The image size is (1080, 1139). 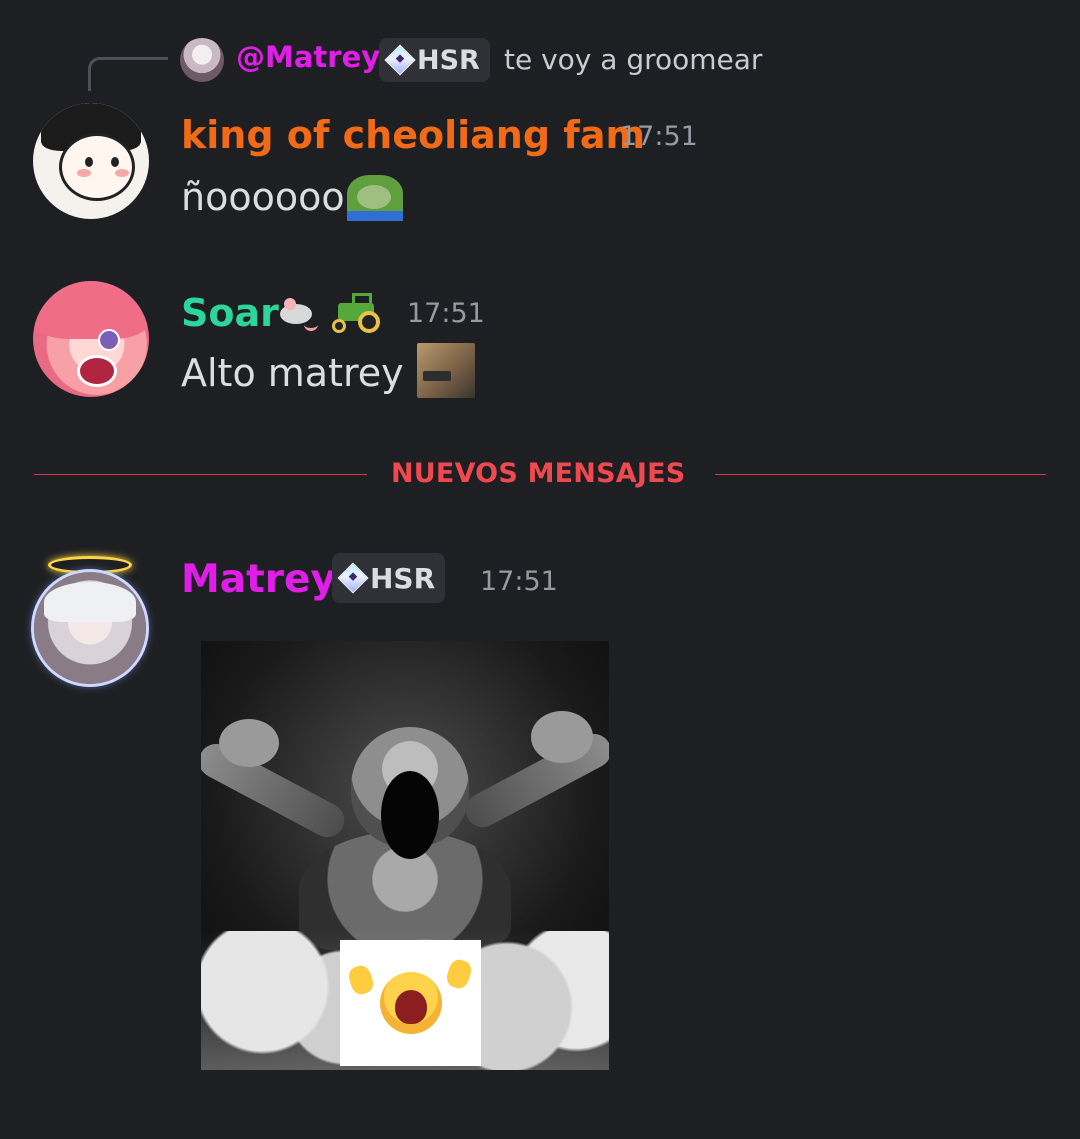 I want to click on reply-connector-line, so click(x=128, y=74).